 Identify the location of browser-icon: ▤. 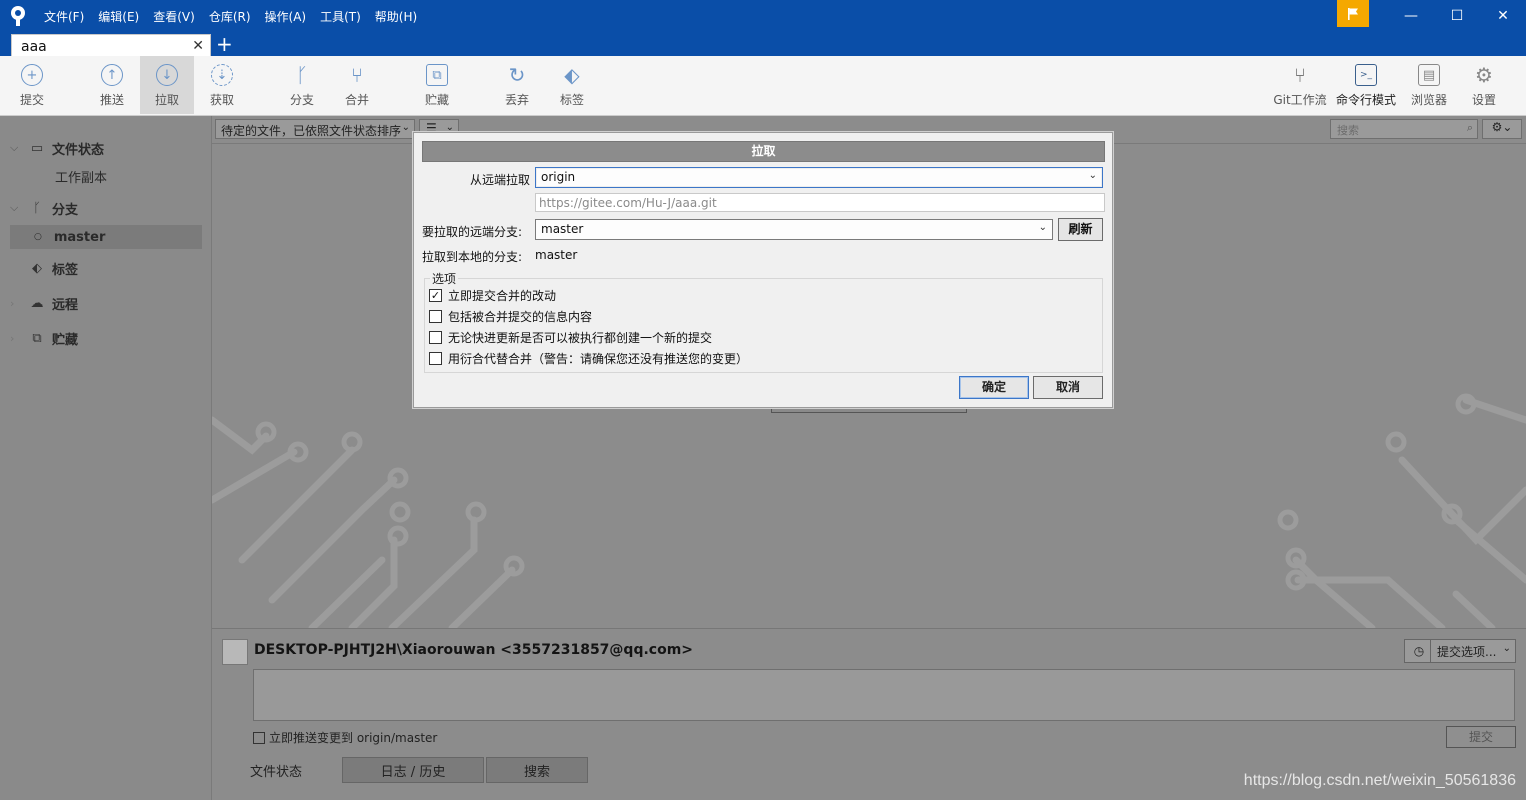
(1429, 75).